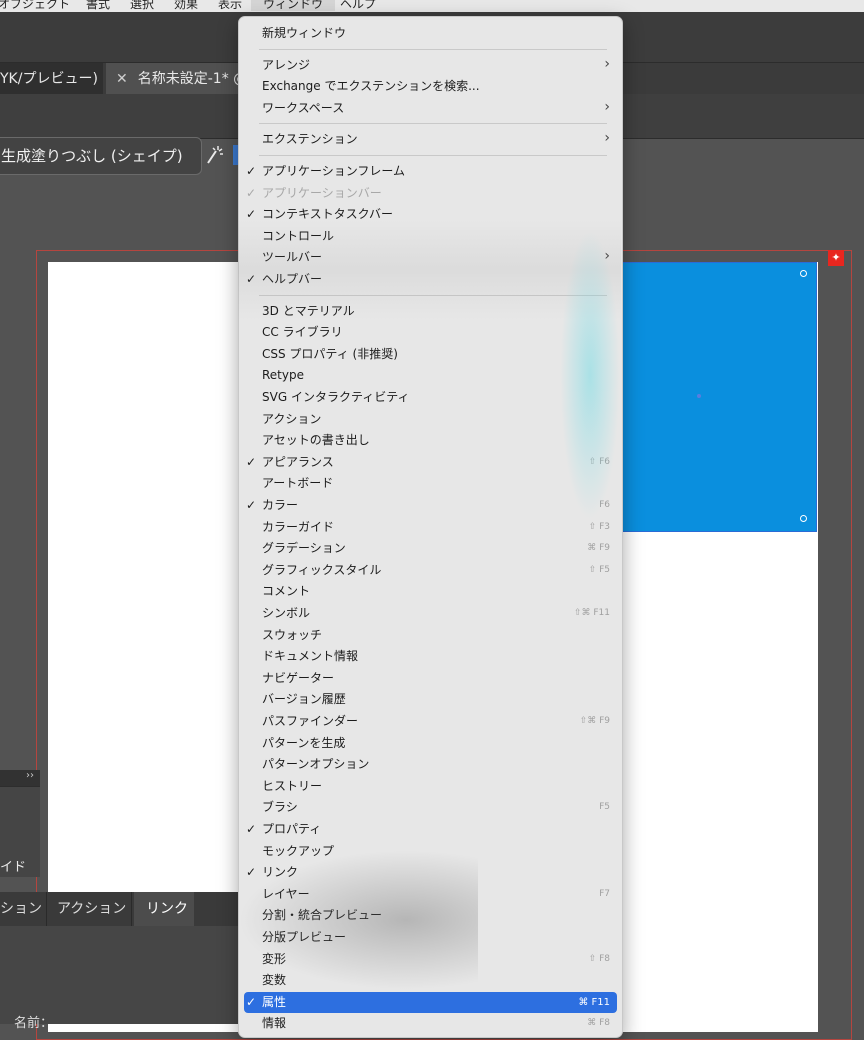  I want to click on menu-item: ヒストリー, so click(430, 786).